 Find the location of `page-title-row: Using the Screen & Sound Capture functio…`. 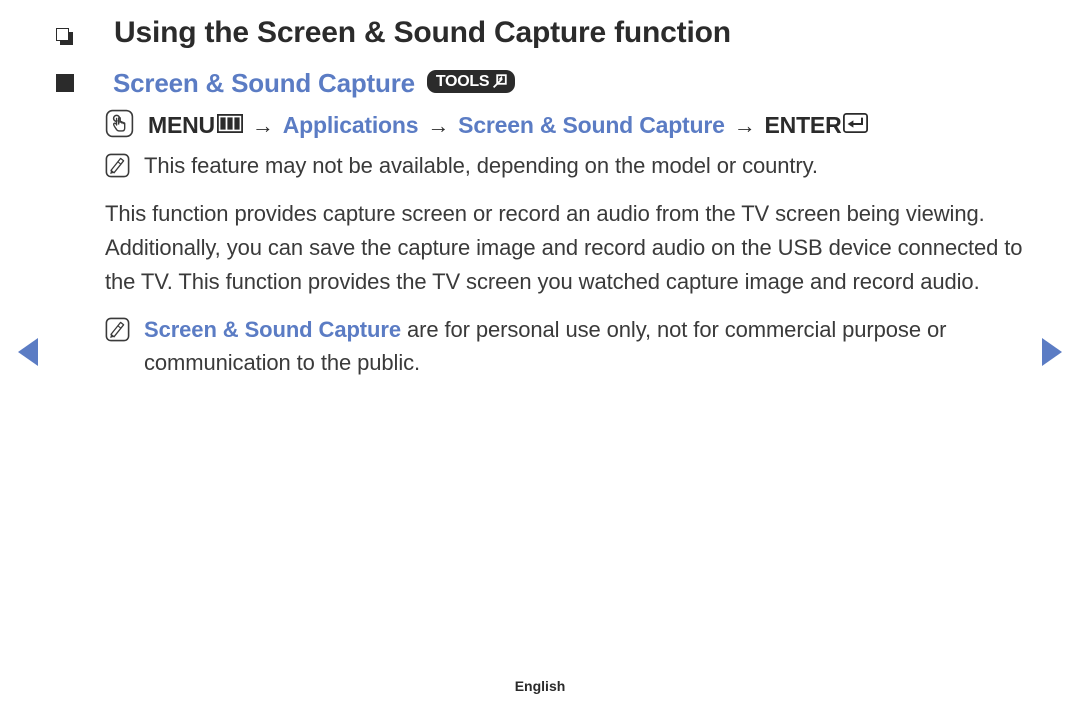

page-title-row: Using the Screen & Sound Capture functio… is located at coordinates (540, 33).